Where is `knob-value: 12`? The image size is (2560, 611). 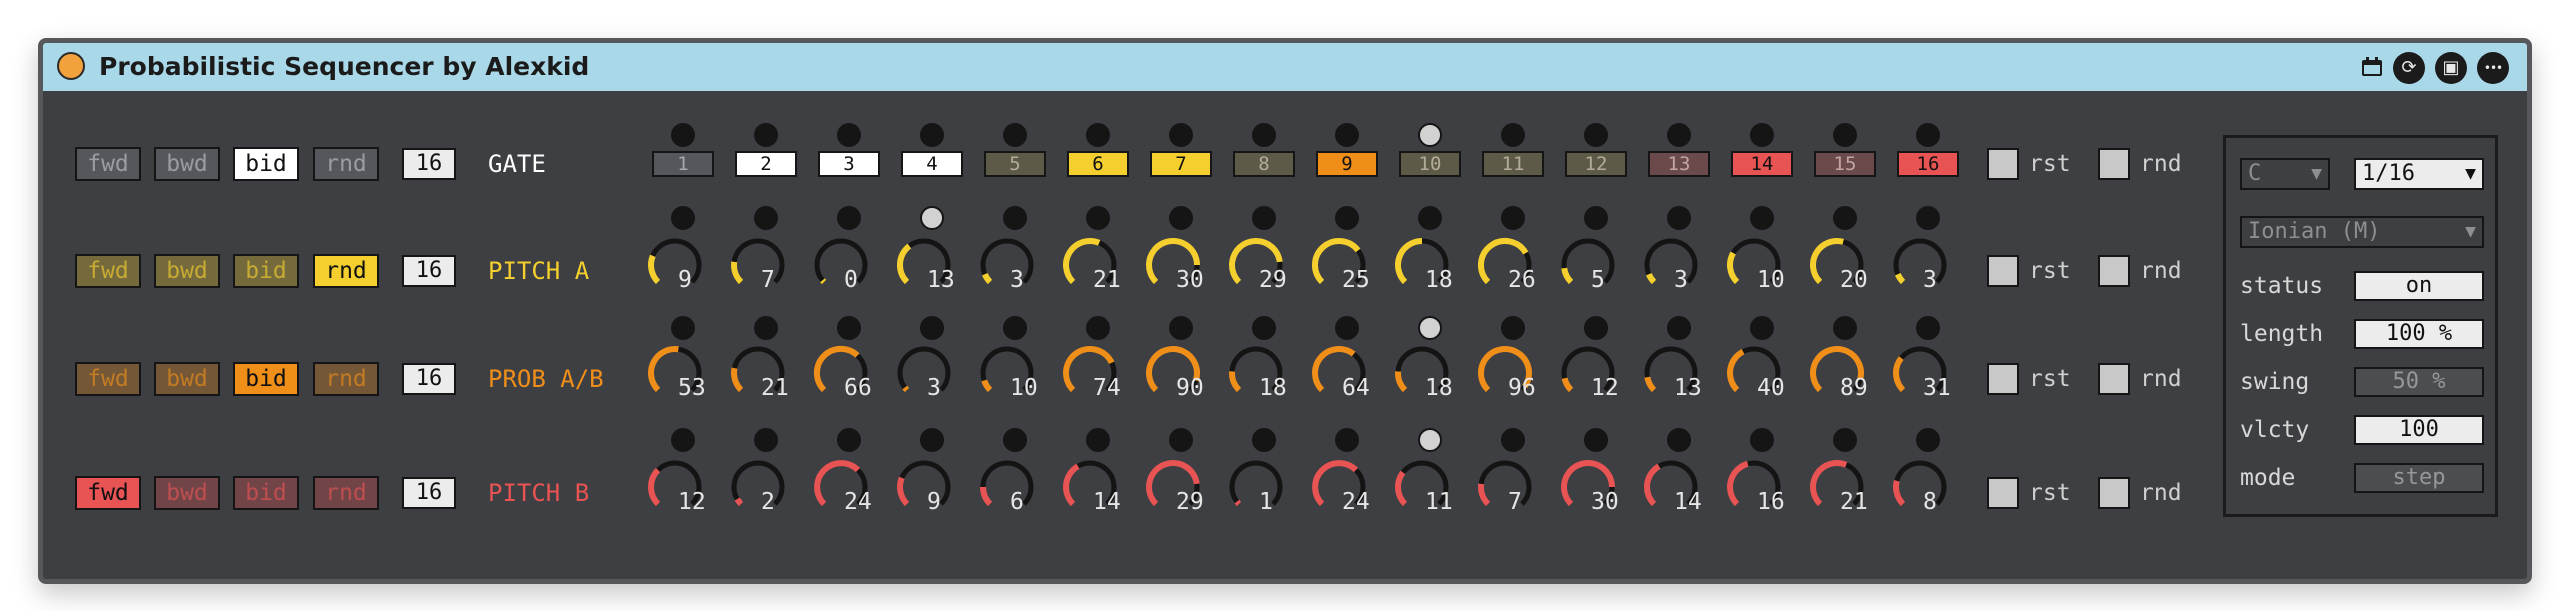 knob-value: 12 is located at coordinates (692, 502).